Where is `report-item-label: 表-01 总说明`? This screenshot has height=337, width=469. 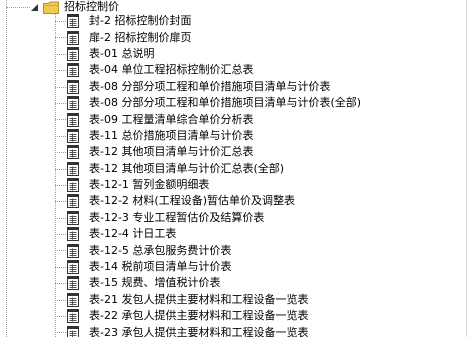 report-item-label: 表-01 总说明 is located at coordinates (122, 53).